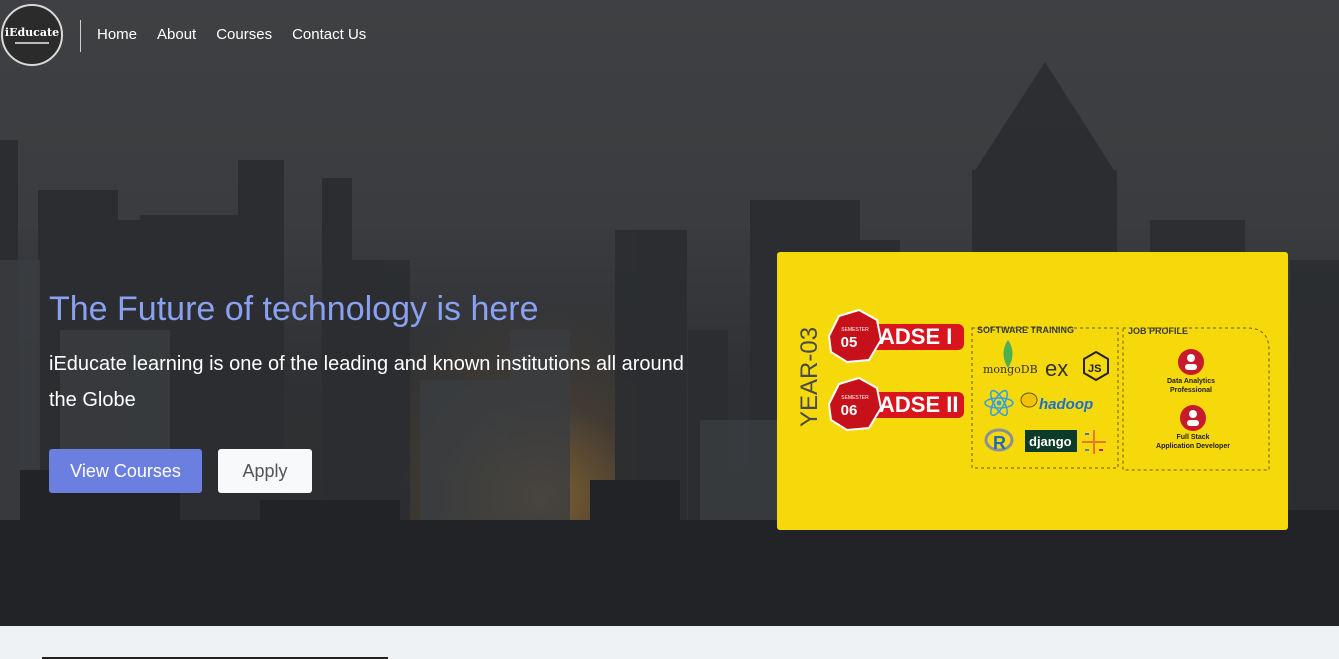 Image resolution: width=1339 pixels, height=659 pixels. I want to click on r-logo-text: R, so click(999, 443).